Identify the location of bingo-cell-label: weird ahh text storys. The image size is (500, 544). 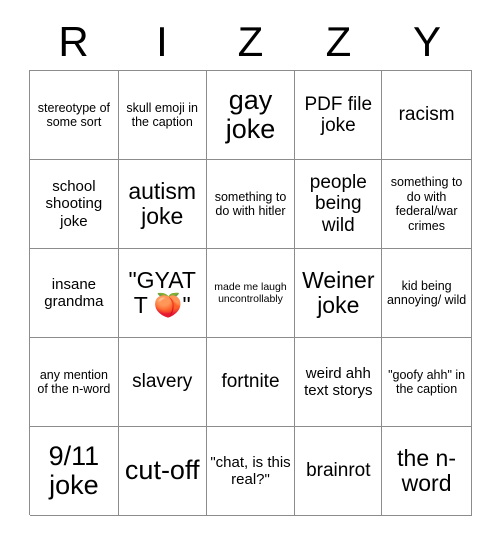
(339, 381).